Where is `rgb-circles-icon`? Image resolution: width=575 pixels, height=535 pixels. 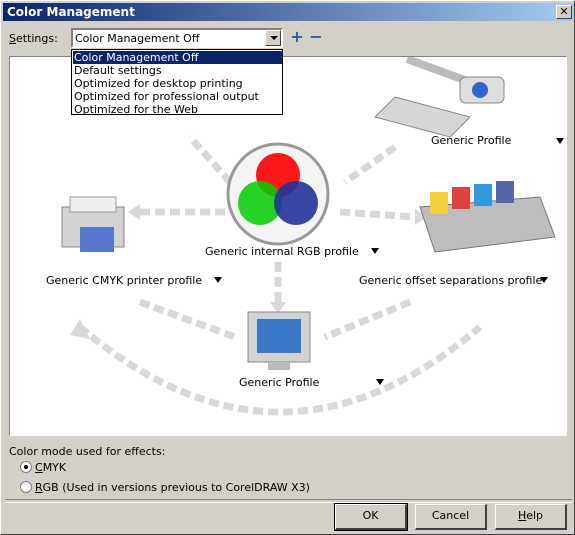 rgb-circles-icon is located at coordinates (278, 194).